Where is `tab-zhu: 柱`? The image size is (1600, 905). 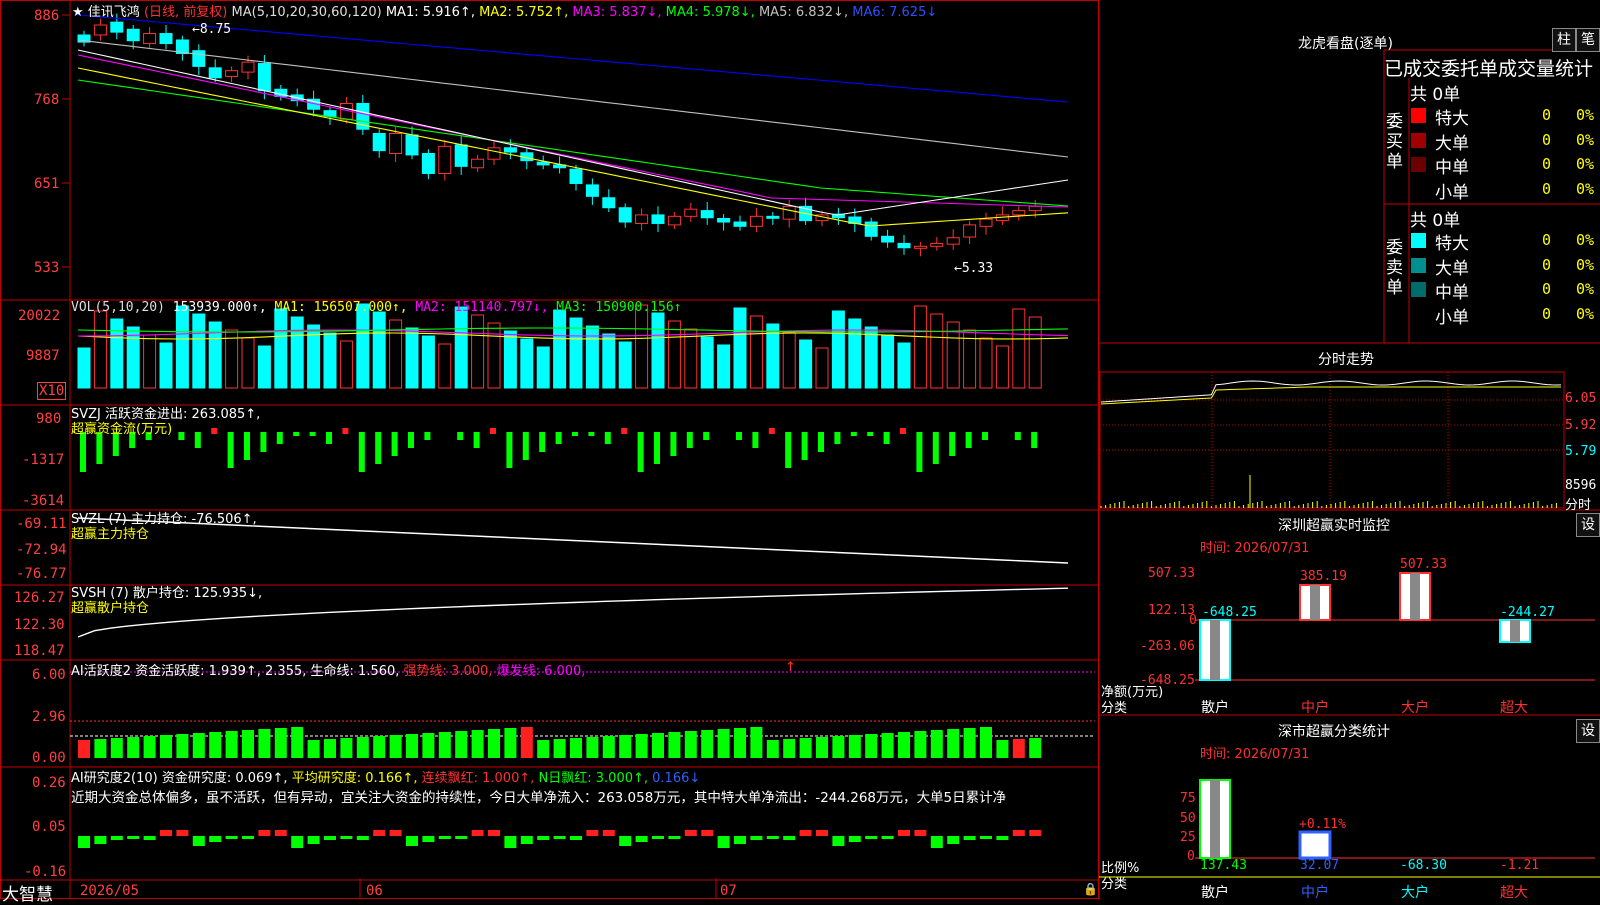
tab-zhu: 柱 is located at coordinates (1564, 40).